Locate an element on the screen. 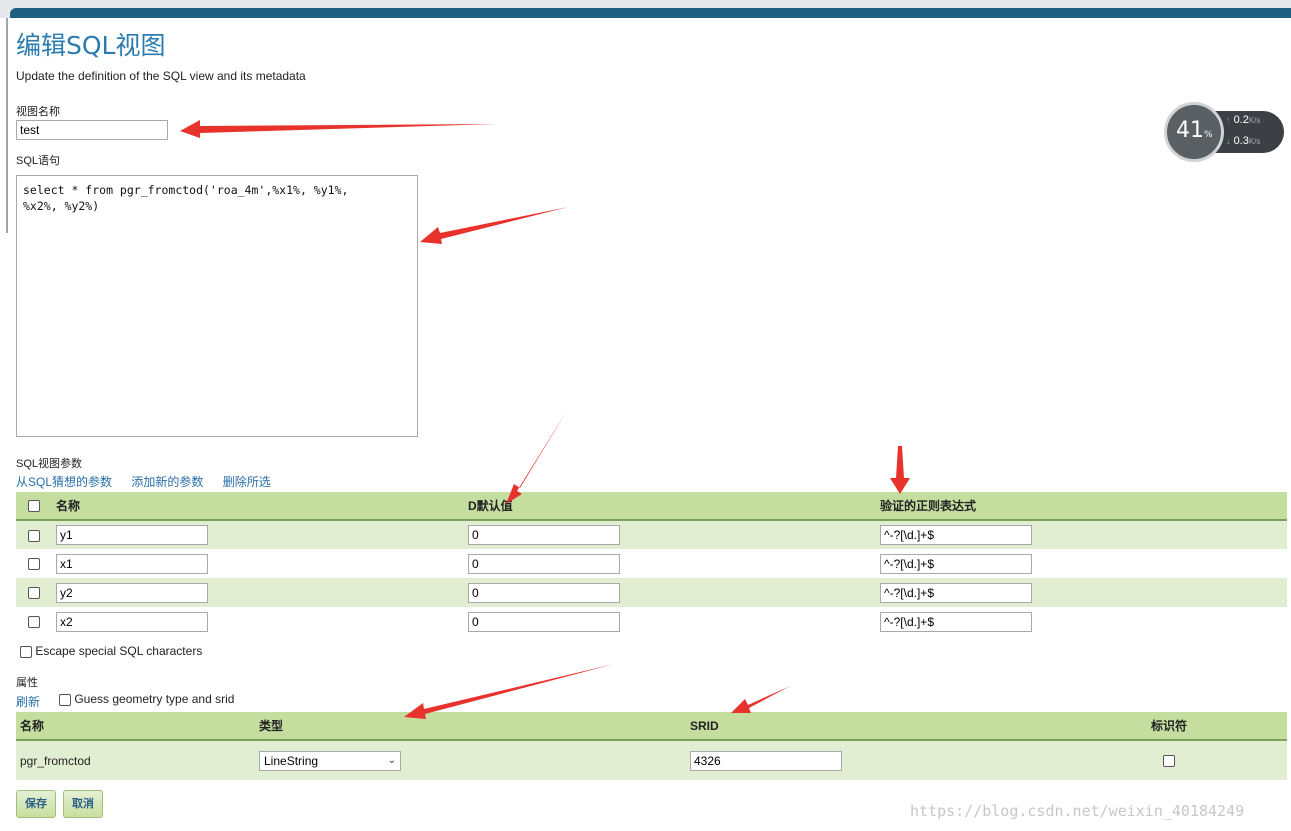  escape-sql-option: Escape special SQL characters is located at coordinates (111, 651).